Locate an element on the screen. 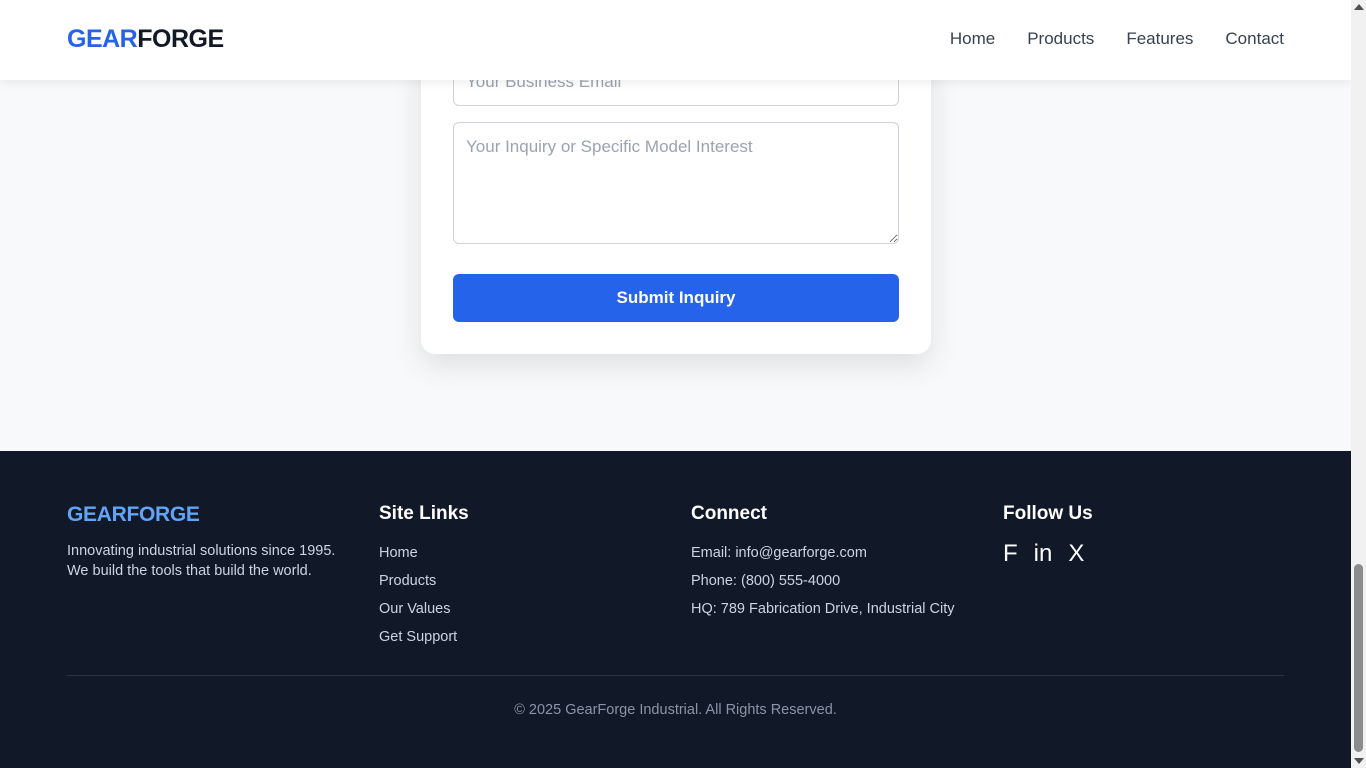 This screenshot has width=1366, height=768. nav-features-link: Features is located at coordinates (1159, 39).